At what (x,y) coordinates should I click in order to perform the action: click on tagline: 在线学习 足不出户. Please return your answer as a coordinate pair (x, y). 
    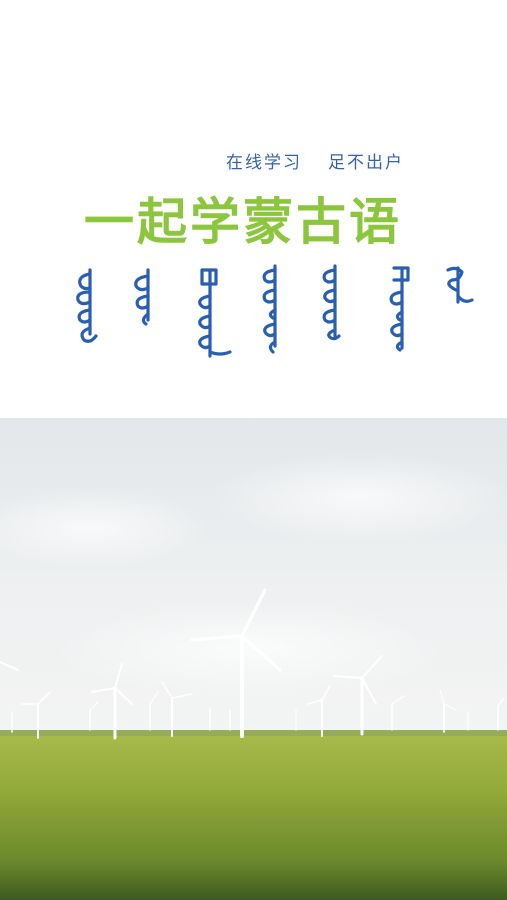
    Looking at the image, I should click on (356, 160).